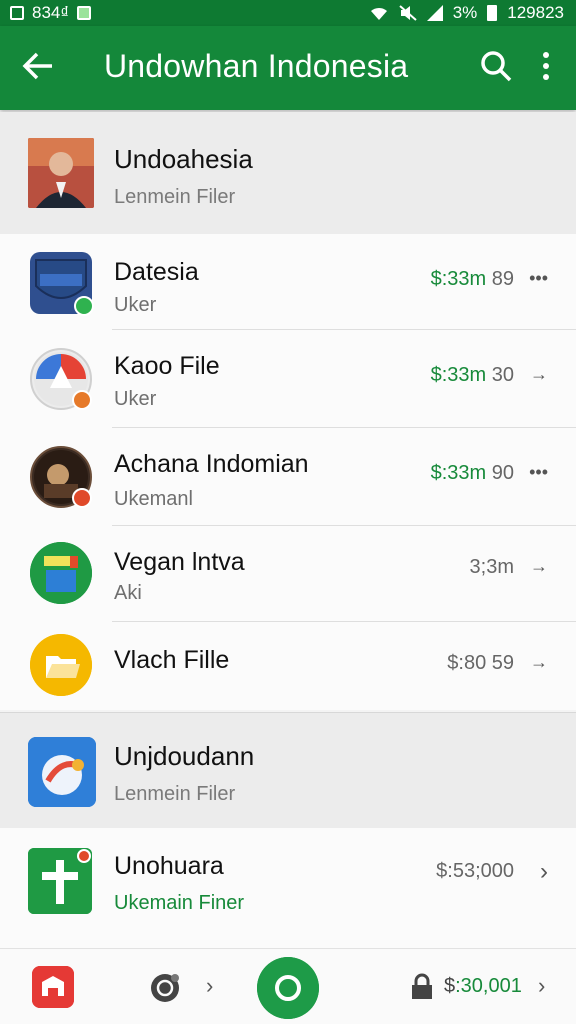  I want to click on list-item: Kaoo File Uker $:33m 30 →, so click(288, 379).